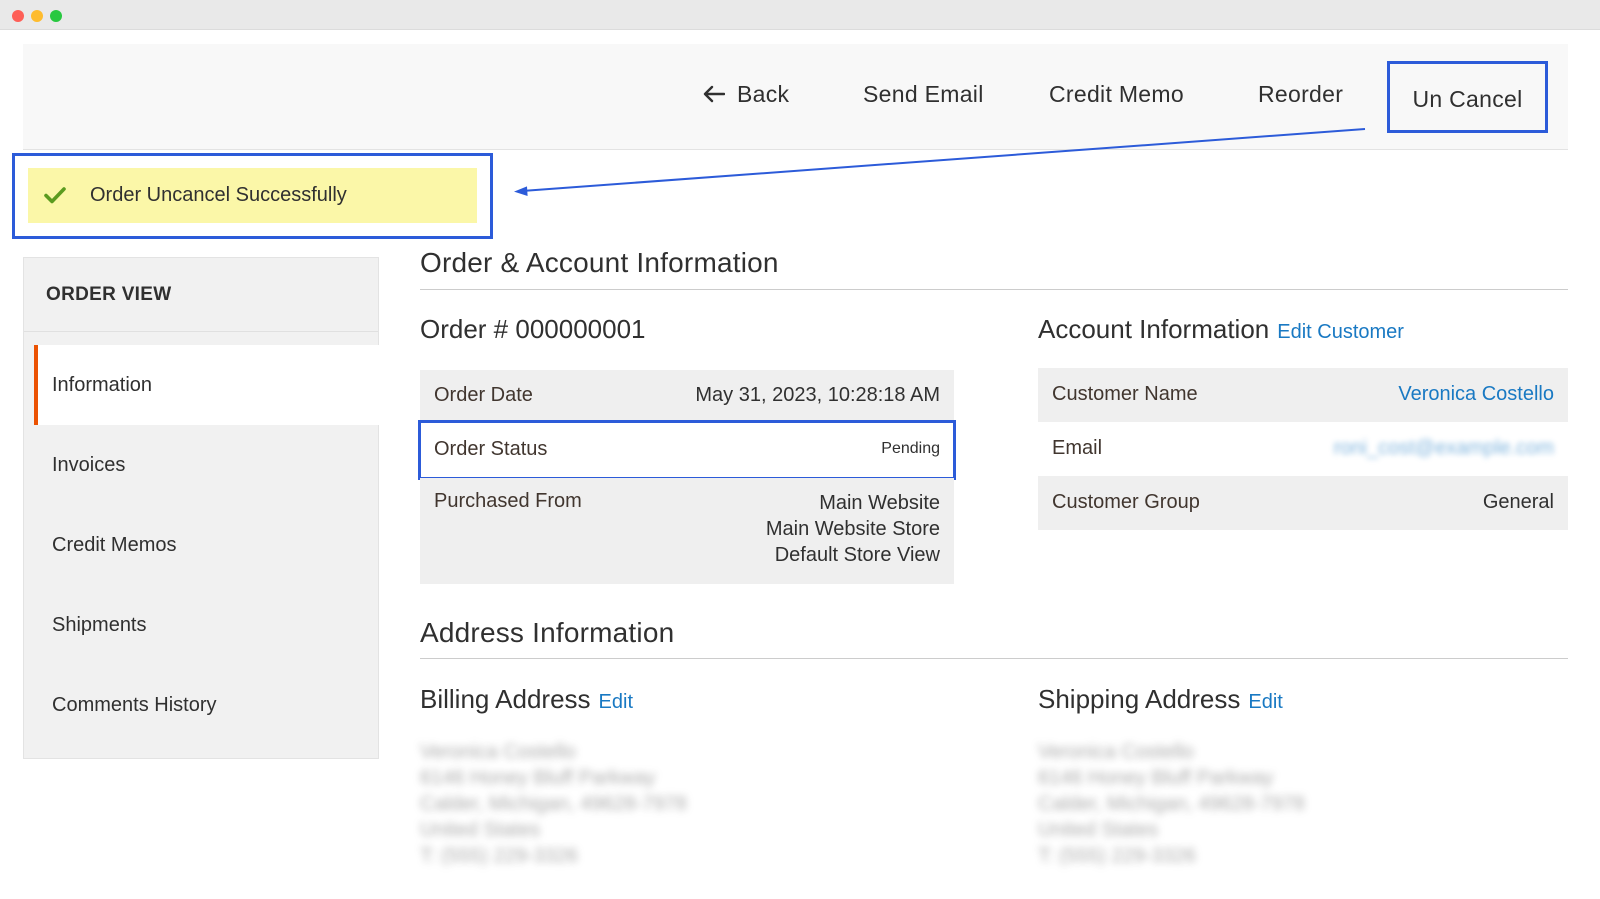  I want to click on sidebar-item-comments-history: Comments History, so click(206, 705).